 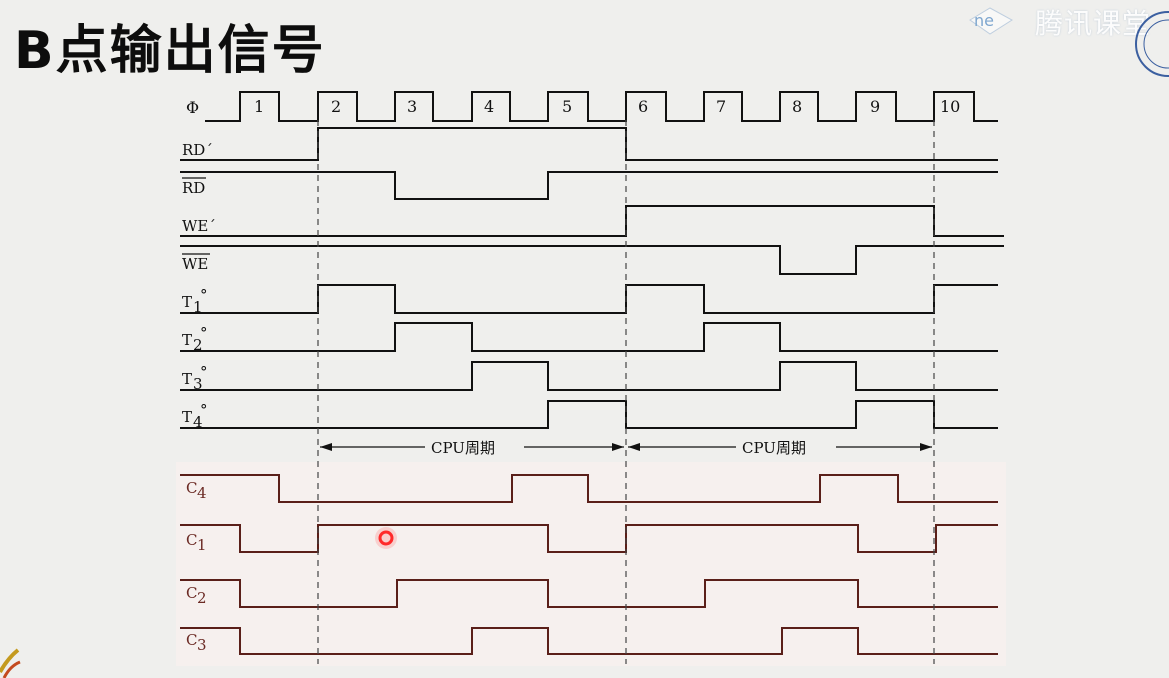 I want to click on clock-number: 10, so click(x=950, y=106).